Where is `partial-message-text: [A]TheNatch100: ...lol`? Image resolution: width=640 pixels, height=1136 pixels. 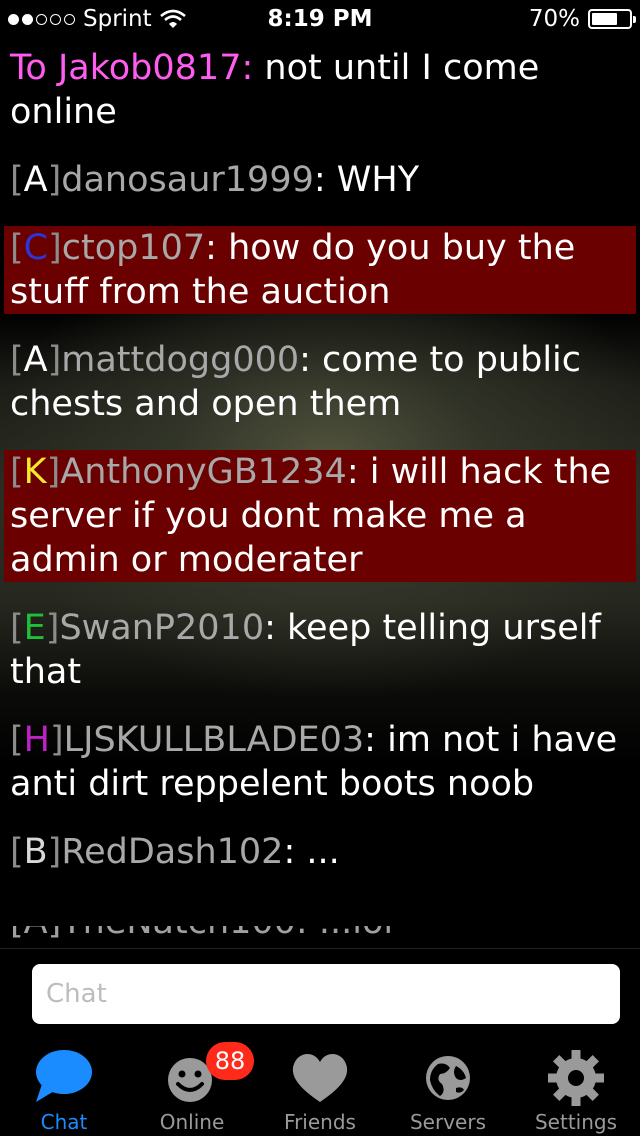 partial-message-text: [A]TheNatch100: ...lol is located at coordinates (201, 935).